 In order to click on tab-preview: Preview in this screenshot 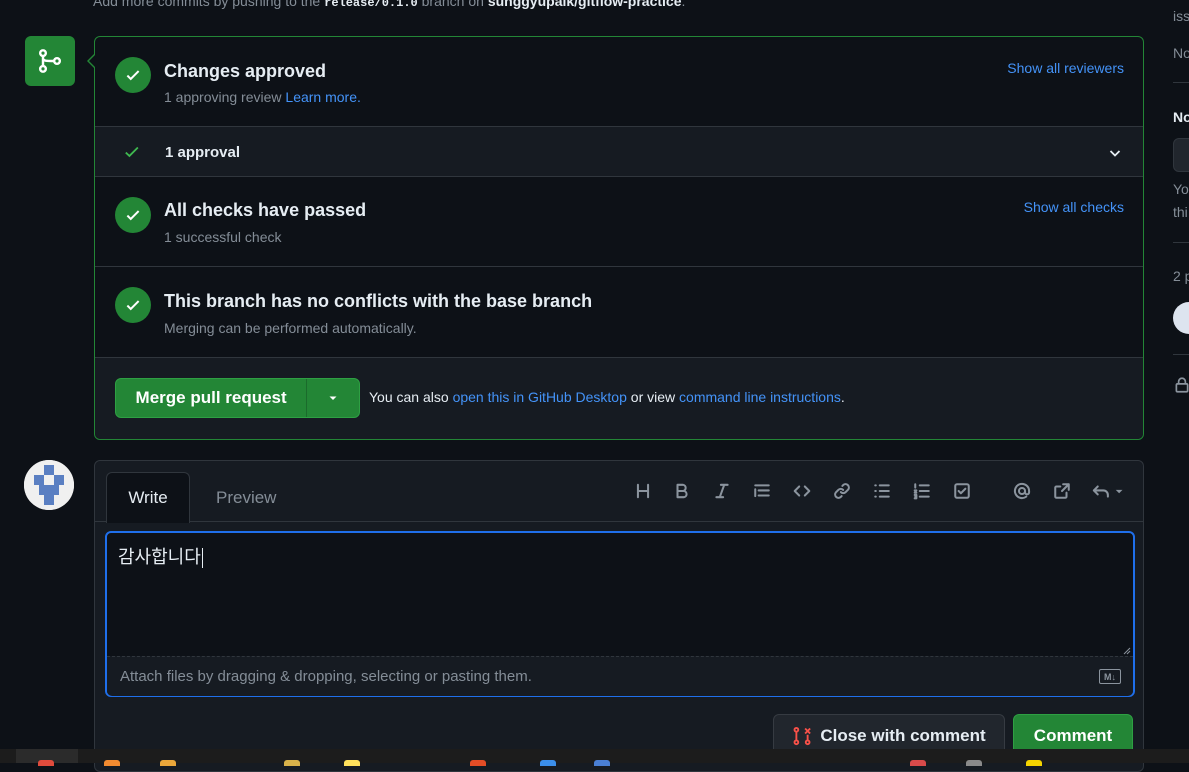, I will do `click(246, 498)`.